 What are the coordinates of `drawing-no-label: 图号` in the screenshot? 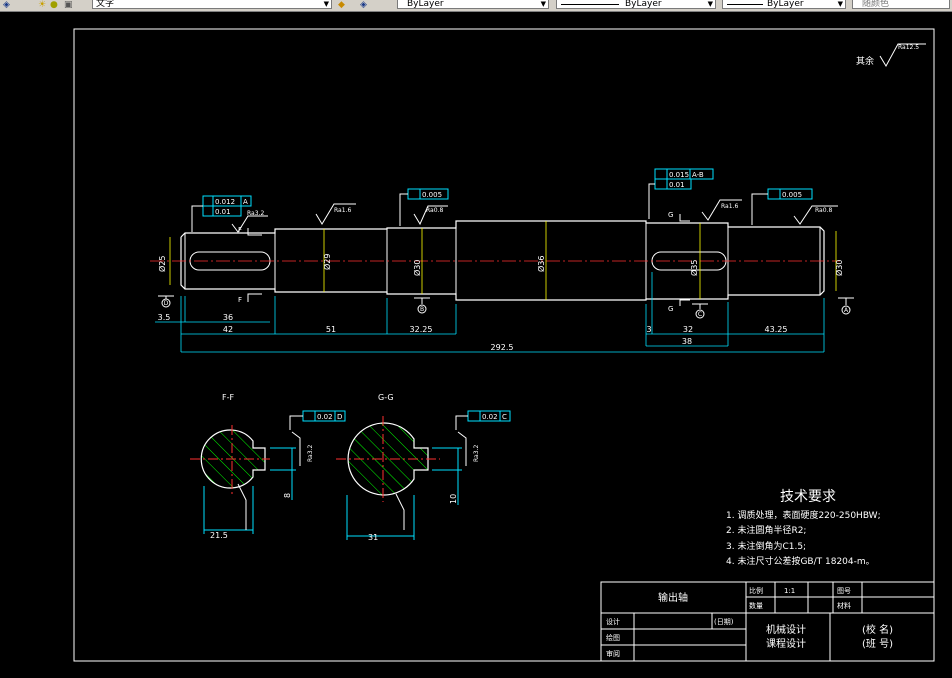 It's located at (844, 591).